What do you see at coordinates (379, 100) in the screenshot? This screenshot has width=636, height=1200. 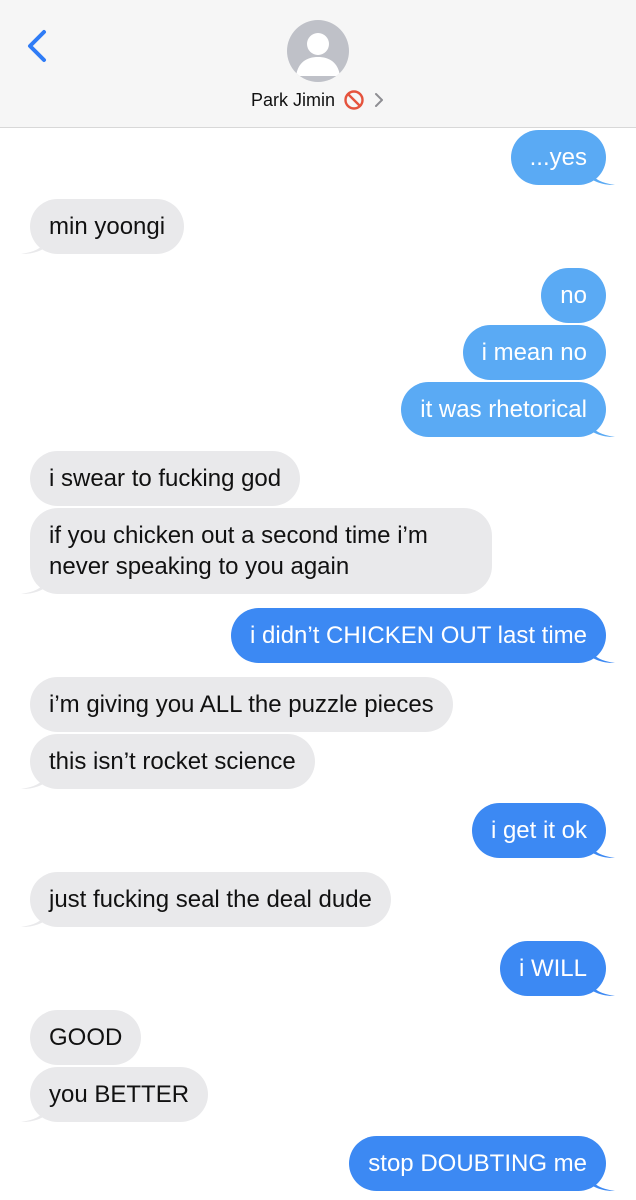 I see `chevron-right-icon` at bounding box center [379, 100].